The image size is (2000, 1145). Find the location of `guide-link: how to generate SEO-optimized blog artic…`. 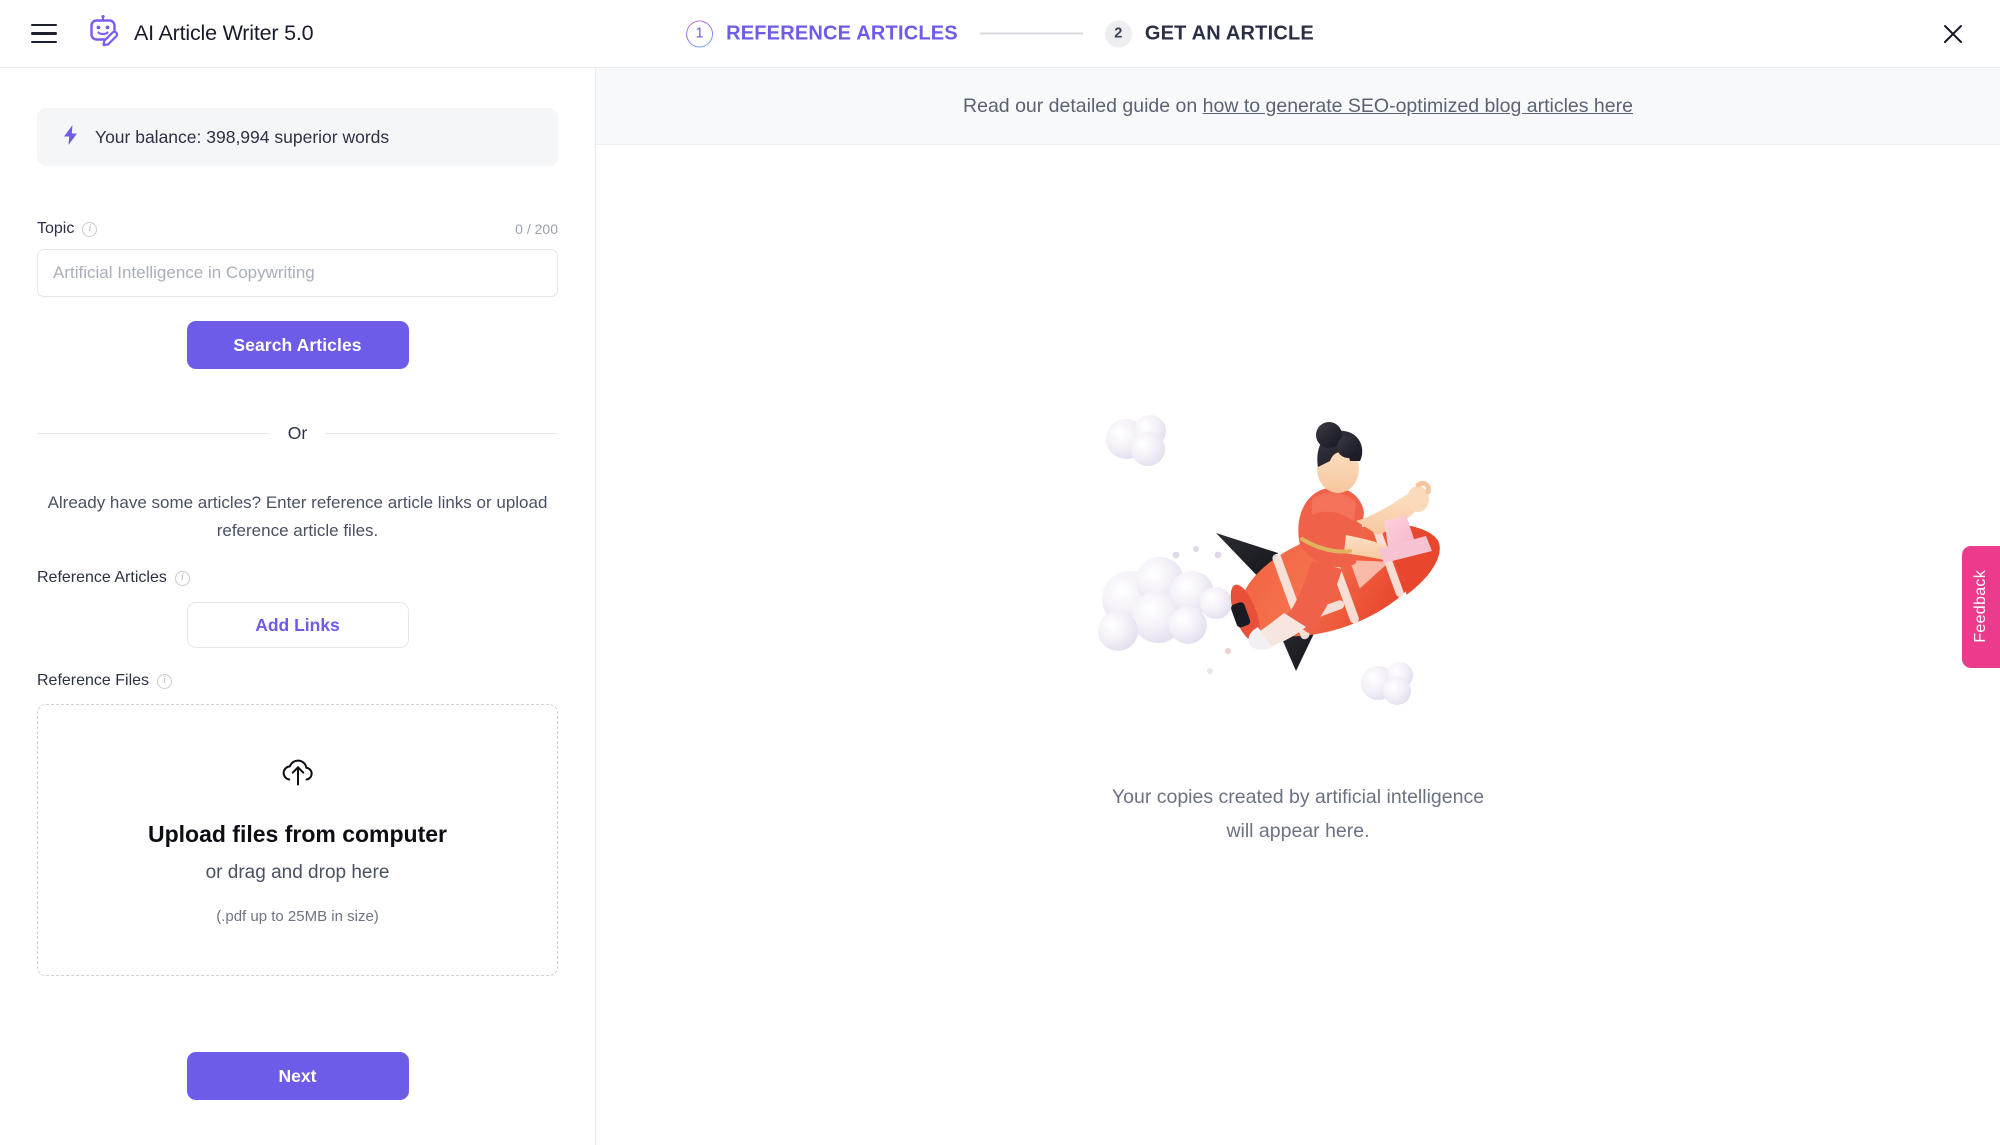

guide-link: how to generate SEO-optimized blog artic… is located at coordinates (1418, 106).